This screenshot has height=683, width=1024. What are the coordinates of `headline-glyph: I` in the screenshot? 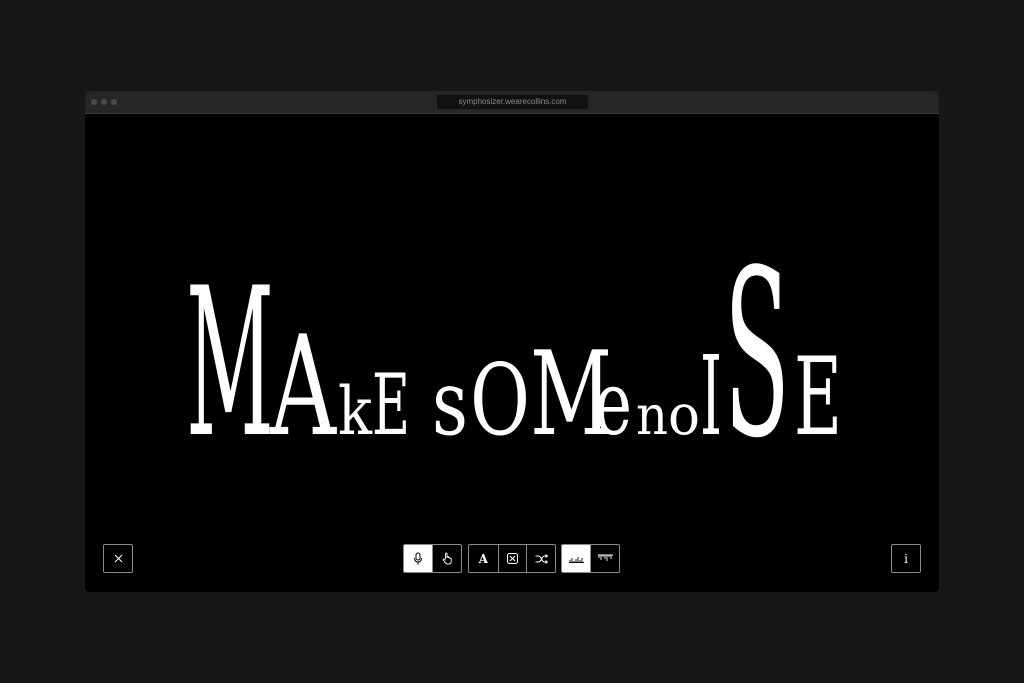 It's located at (711, 396).